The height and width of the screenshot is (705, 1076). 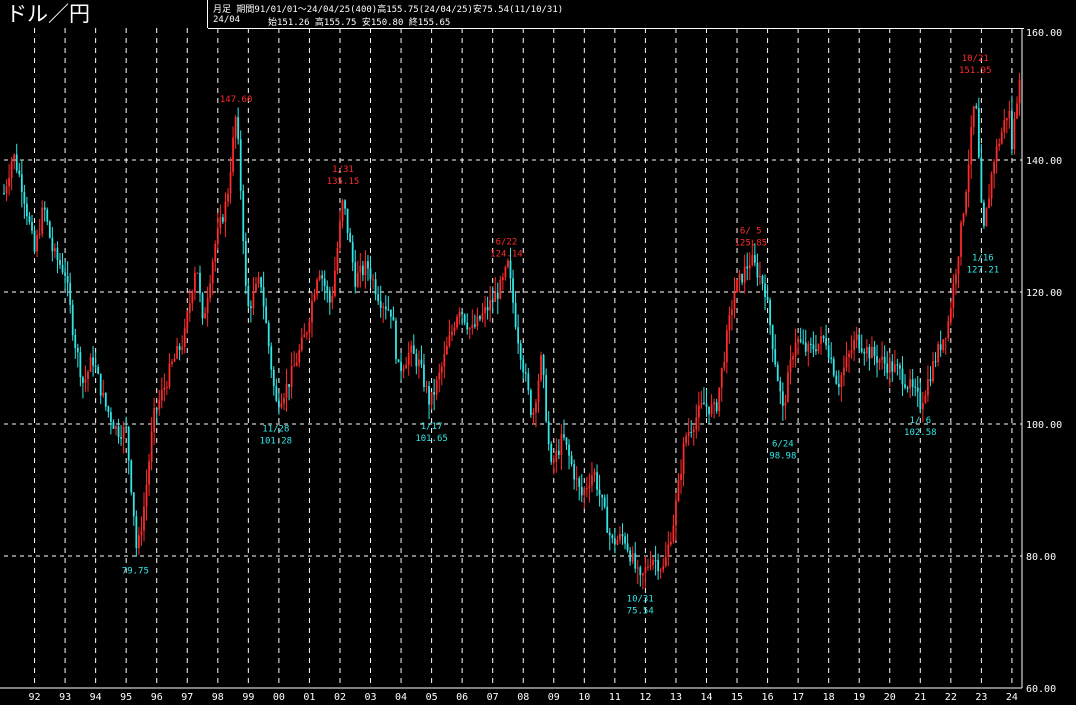 I want to click on x-tick-label: 06, so click(x=462, y=697).